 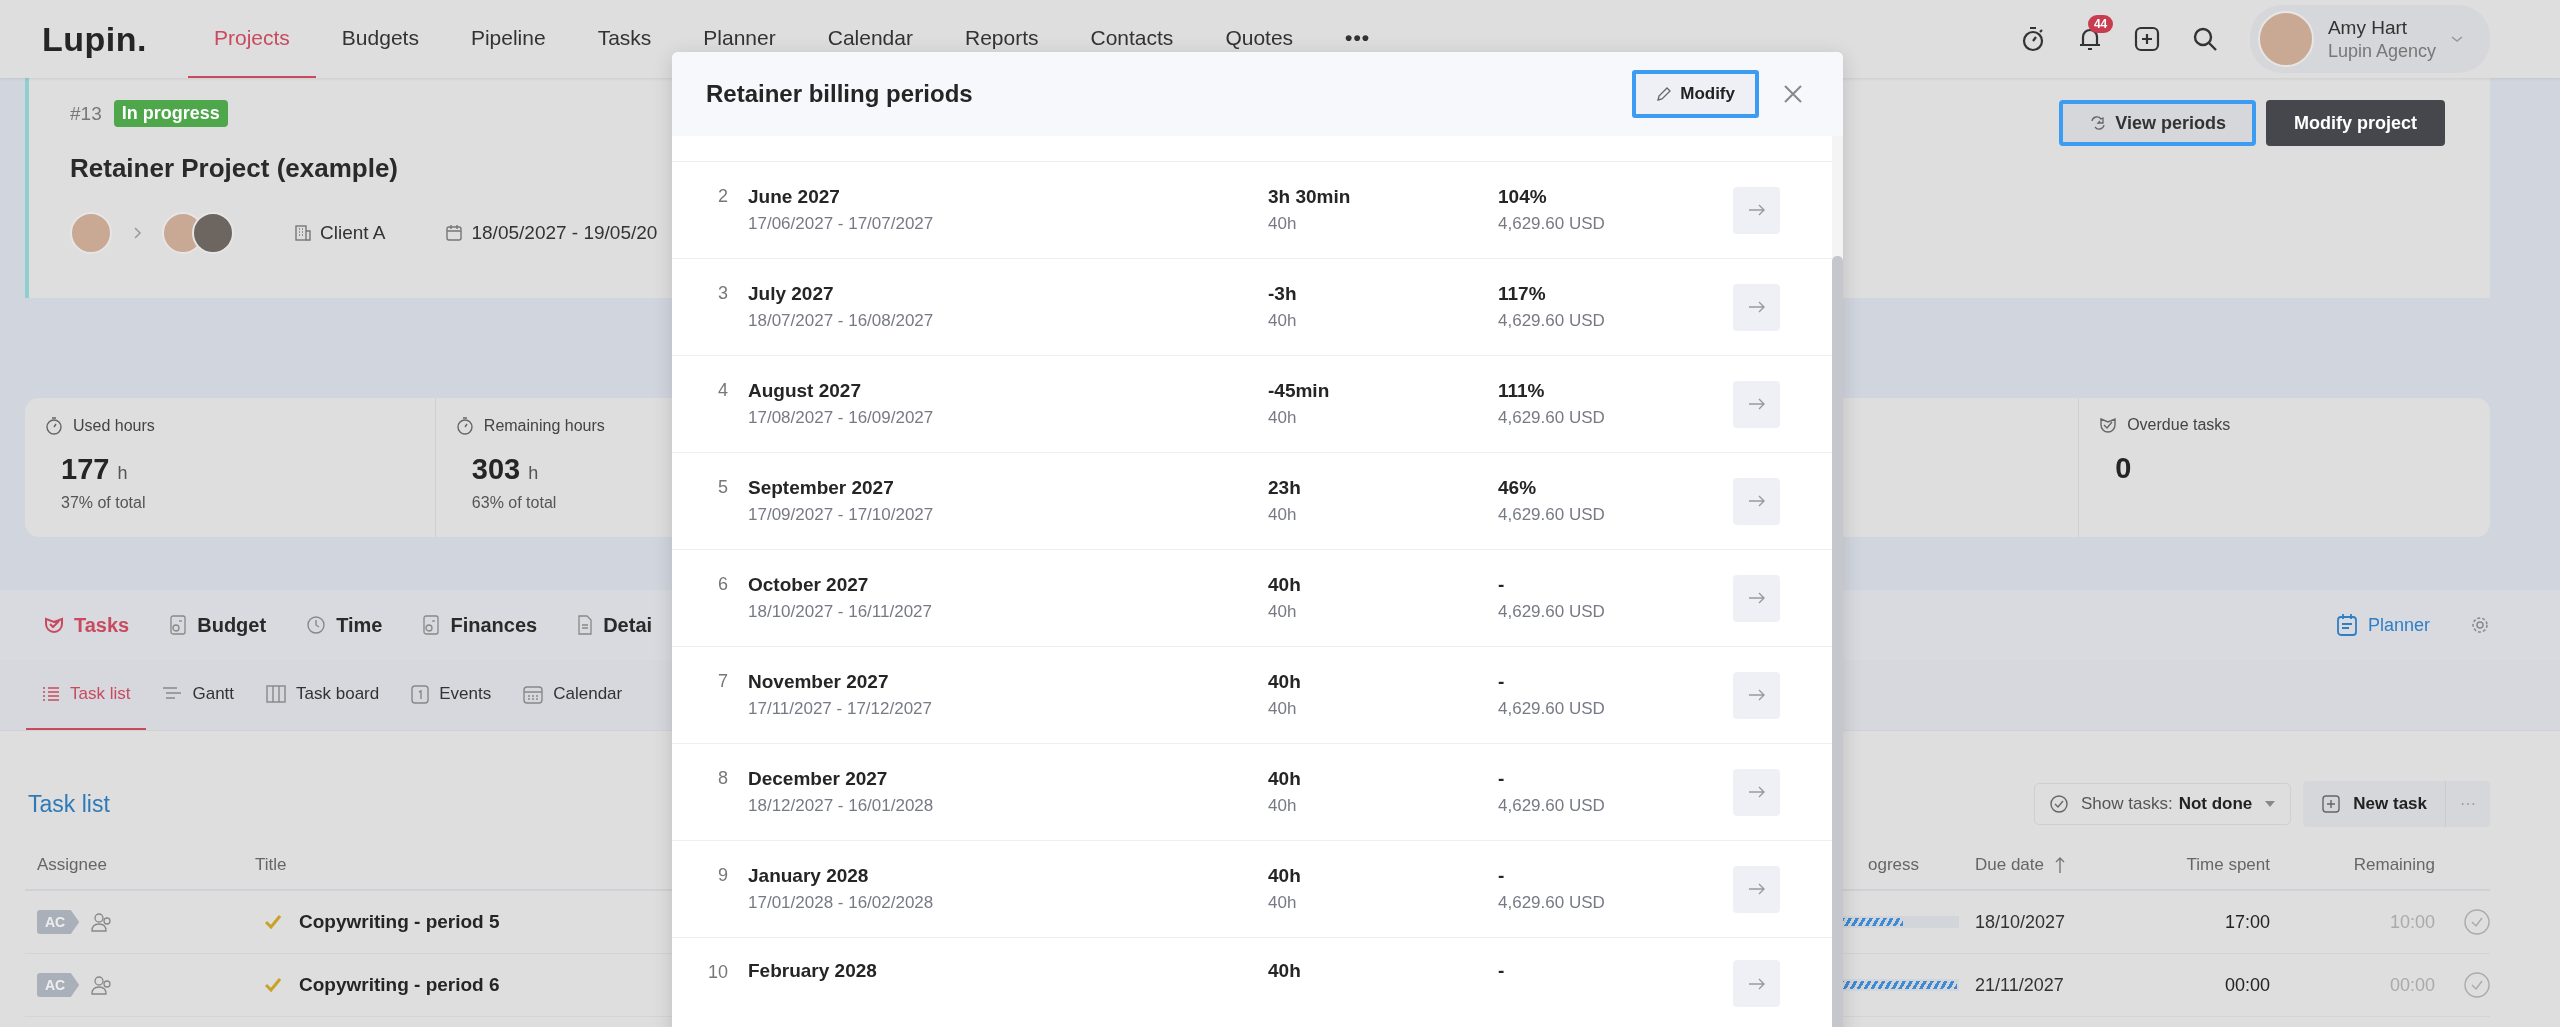 What do you see at coordinates (137, 233) in the screenshot?
I see `chevron-right-icon` at bounding box center [137, 233].